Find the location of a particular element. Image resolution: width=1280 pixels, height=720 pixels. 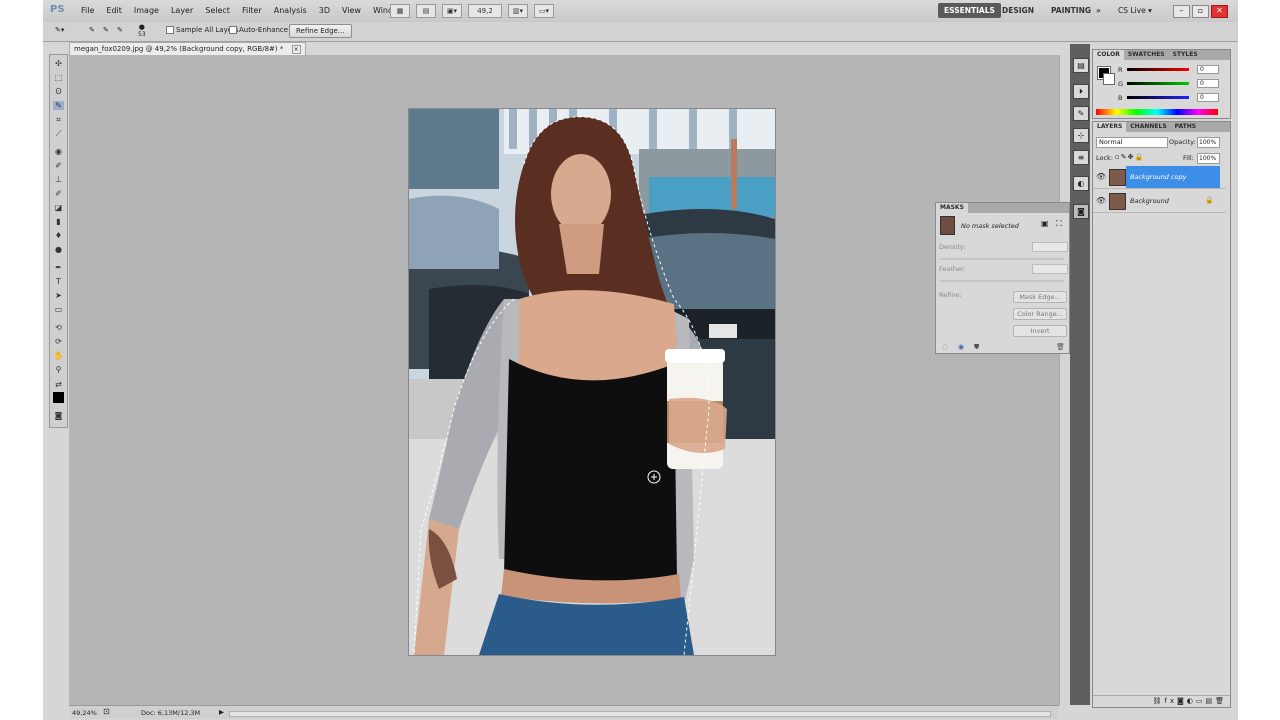

menu-view: View is located at coordinates (351, 10).